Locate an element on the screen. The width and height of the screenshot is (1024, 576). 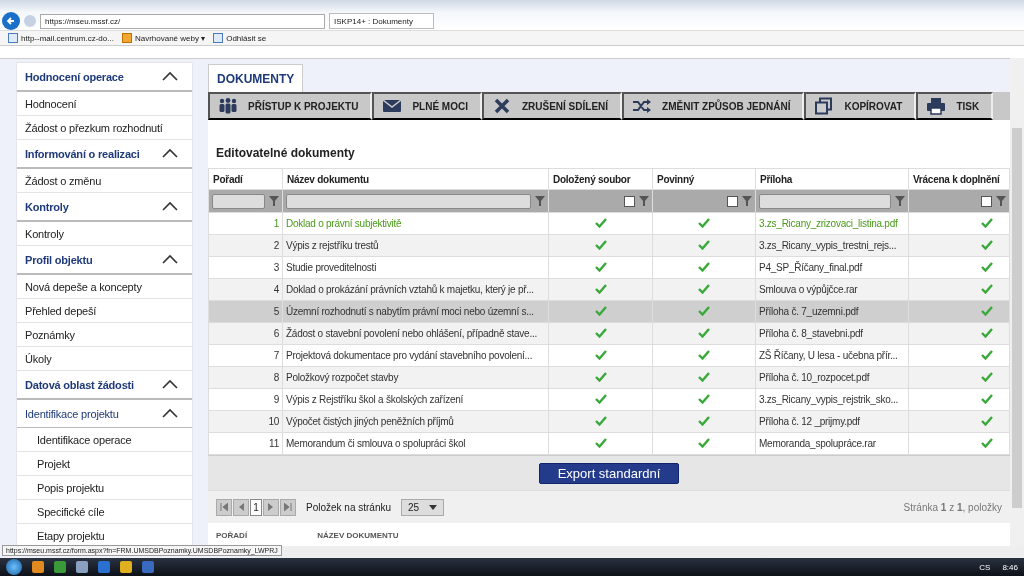
toolbar-button: TISK is located at coordinates (955, 106).